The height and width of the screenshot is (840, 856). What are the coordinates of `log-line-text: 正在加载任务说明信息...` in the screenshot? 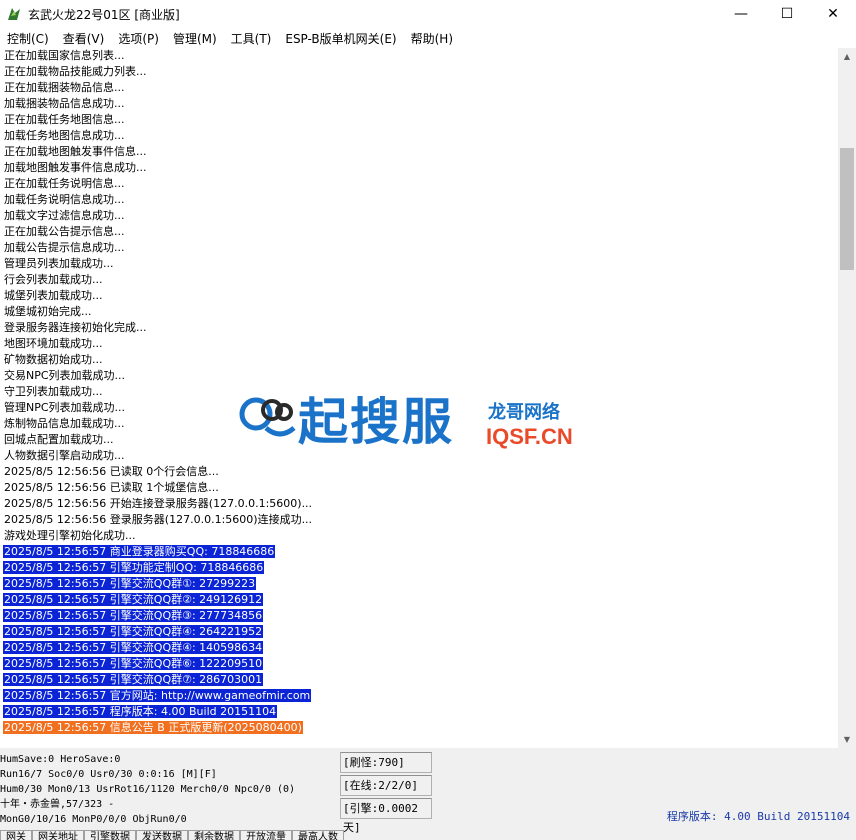 It's located at (64, 183).